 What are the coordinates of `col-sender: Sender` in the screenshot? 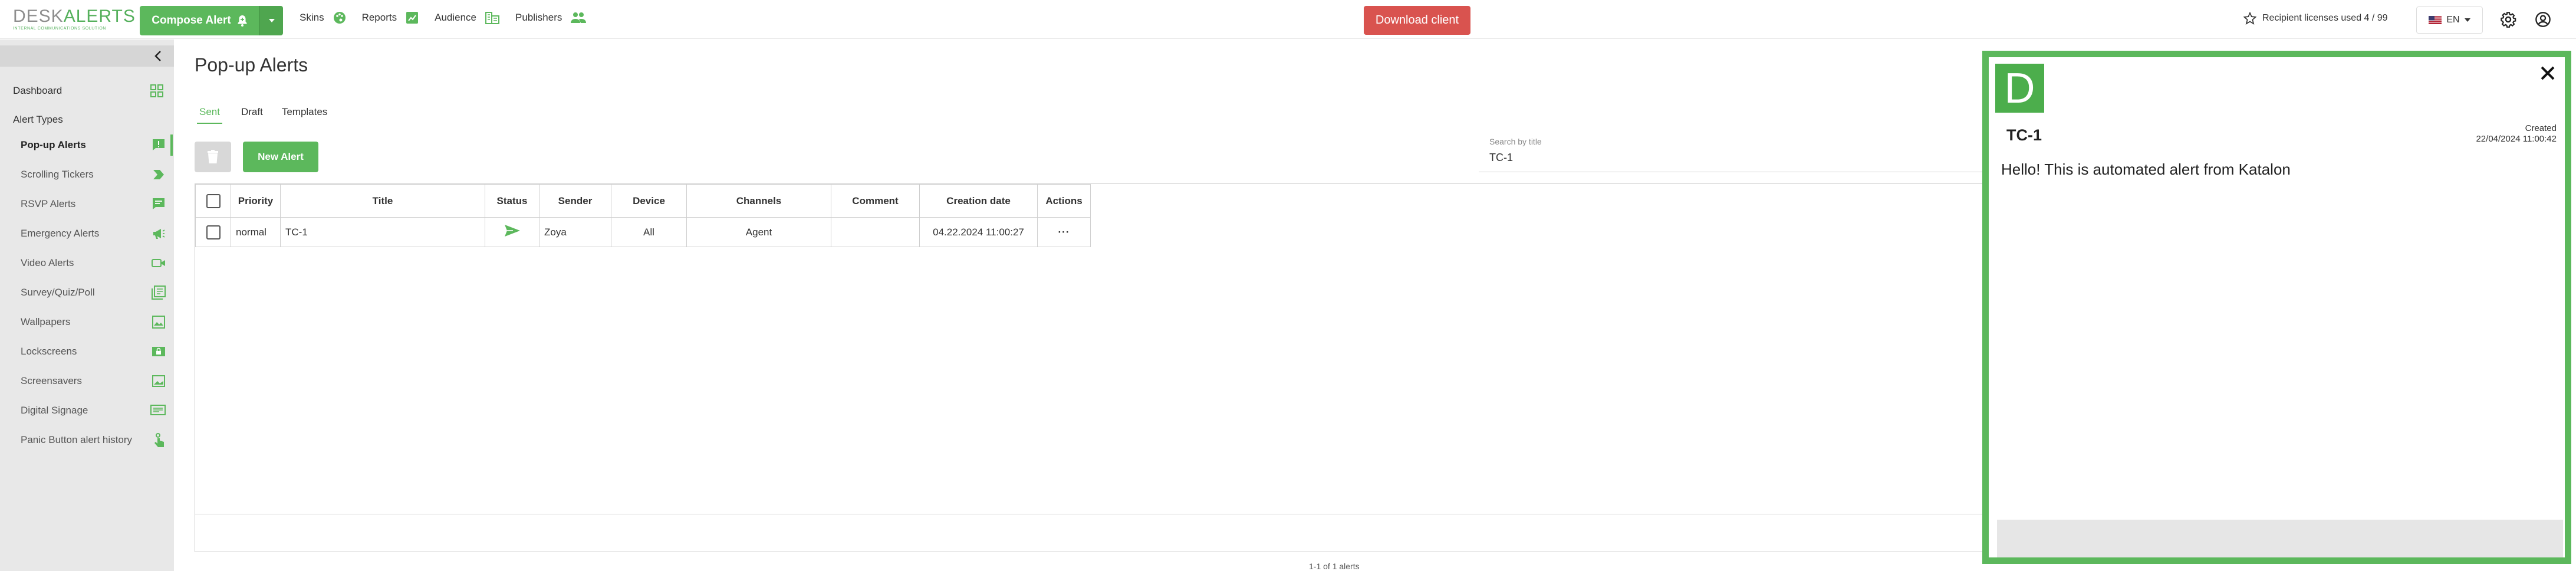 It's located at (575, 201).